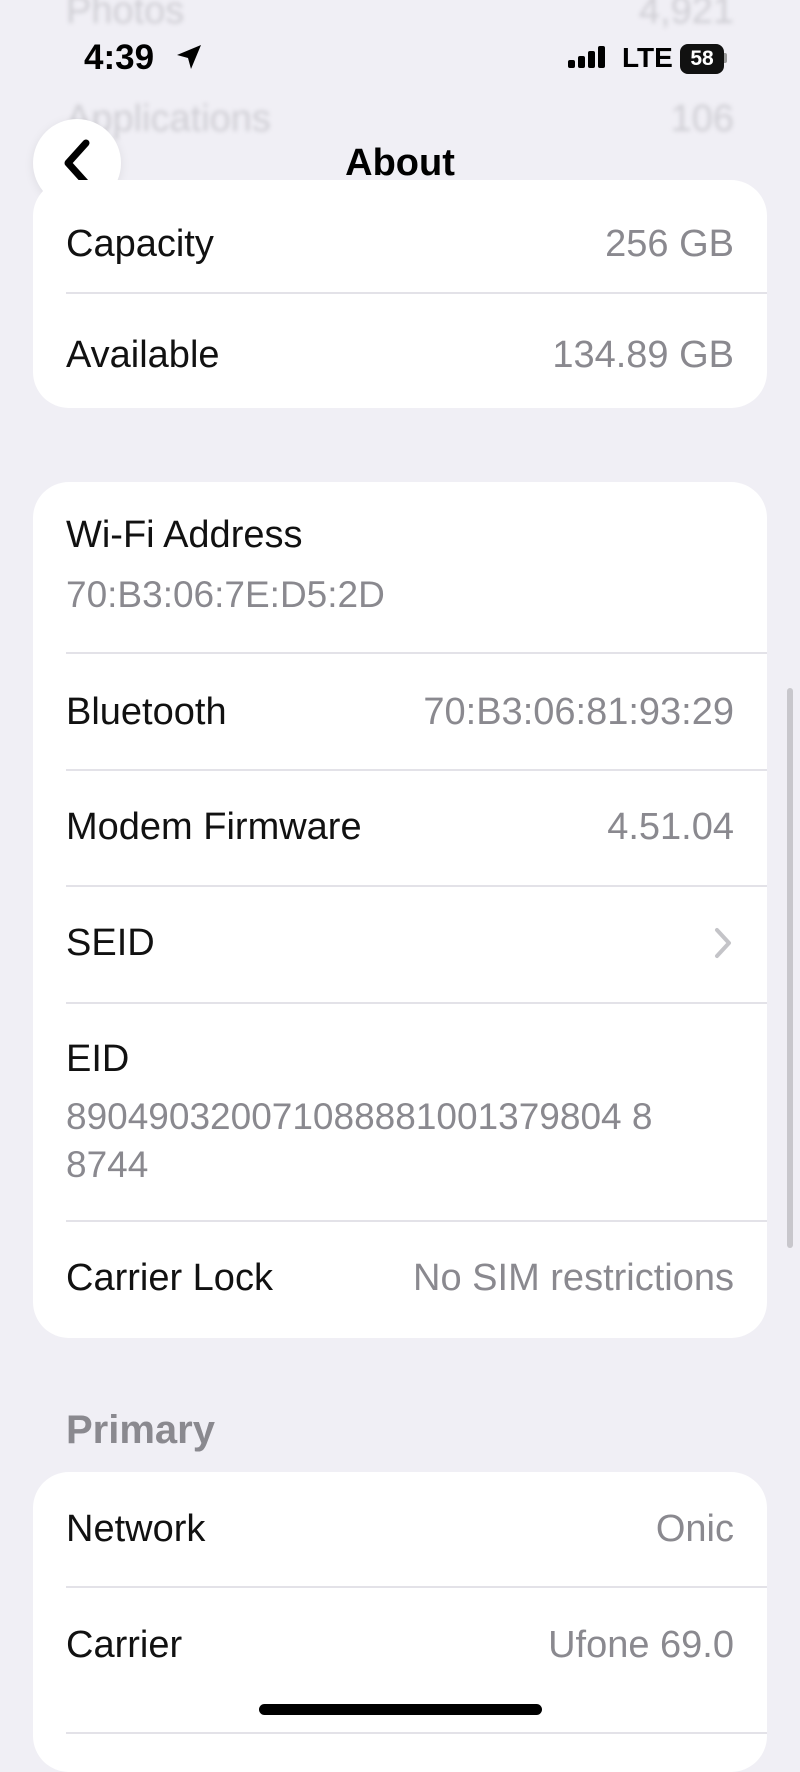 The height and width of the screenshot is (1772, 800). What do you see at coordinates (686, 16) in the screenshot?
I see `ghost-photos-value: 4,921` at bounding box center [686, 16].